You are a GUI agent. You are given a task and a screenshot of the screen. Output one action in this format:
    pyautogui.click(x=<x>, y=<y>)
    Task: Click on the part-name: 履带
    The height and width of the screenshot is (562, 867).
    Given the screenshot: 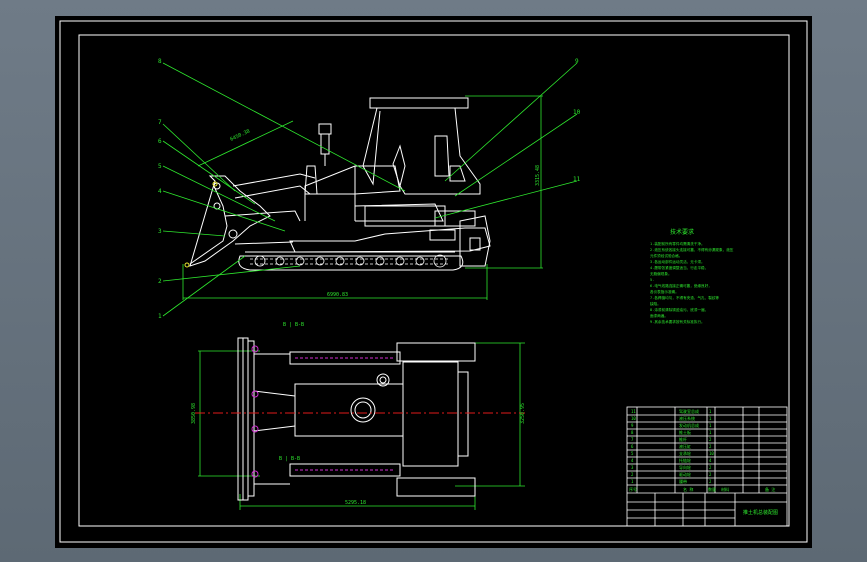 What is the action you would take?
    pyautogui.click(x=683, y=481)
    